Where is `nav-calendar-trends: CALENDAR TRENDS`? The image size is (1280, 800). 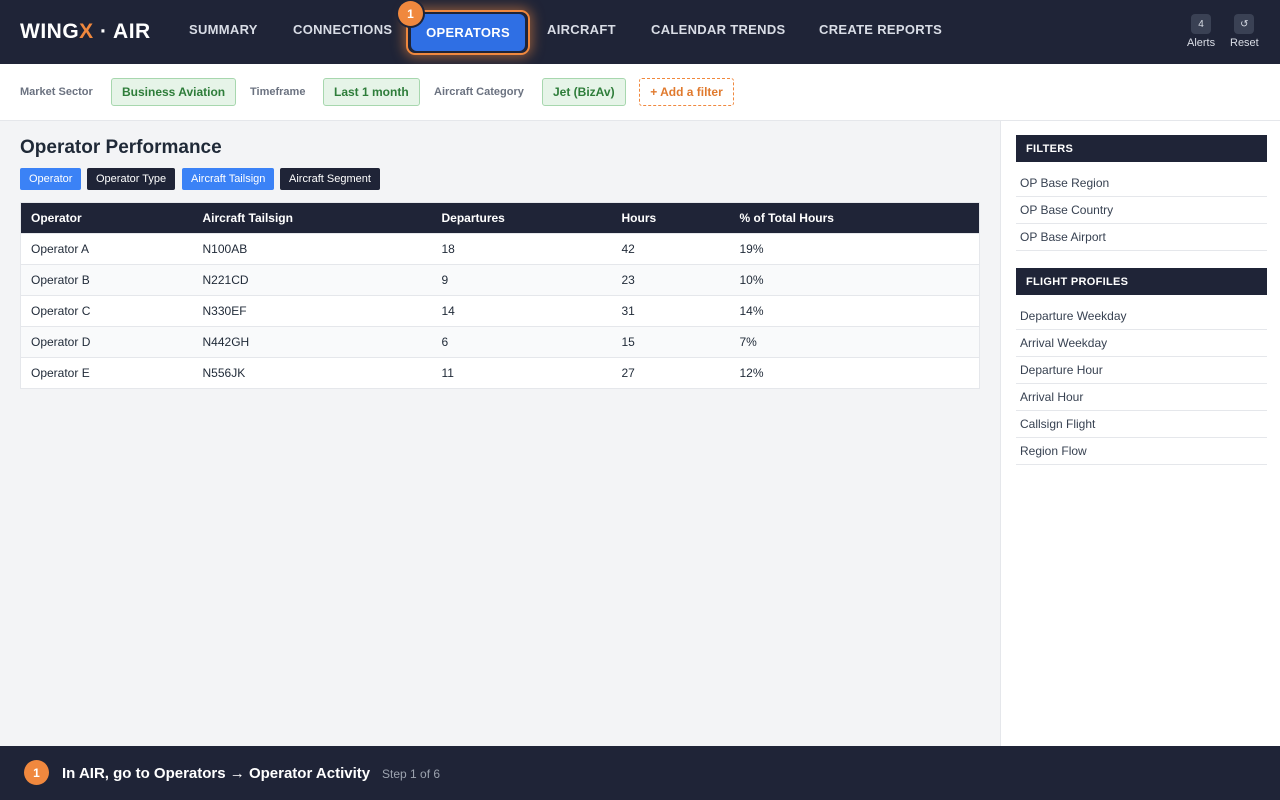 nav-calendar-trends: CALENDAR TRENDS is located at coordinates (718, 29).